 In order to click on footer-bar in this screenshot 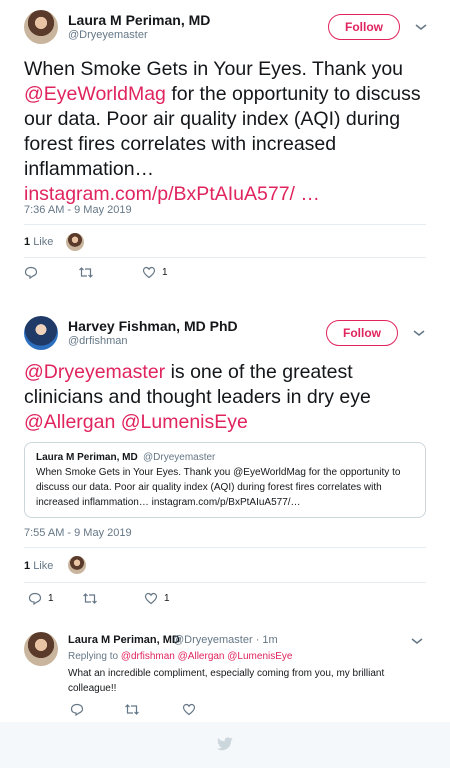, I will do `click(225, 745)`.